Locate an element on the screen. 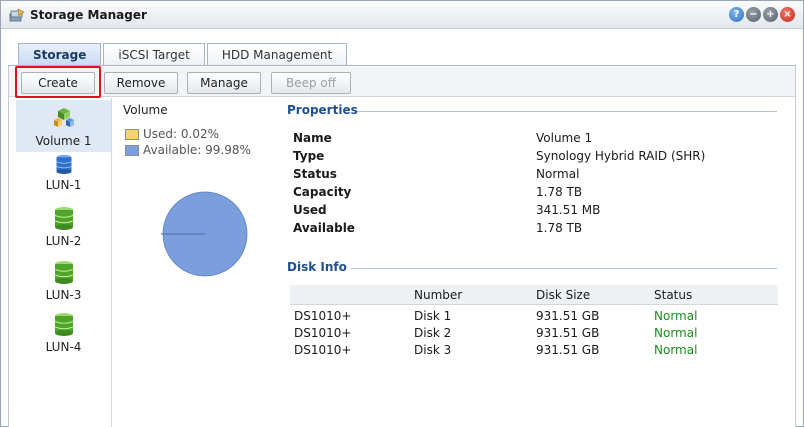 Image resolution: width=804 pixels, height=427 pixels. prop-key-available: Available is located at coordinates (324, 228).